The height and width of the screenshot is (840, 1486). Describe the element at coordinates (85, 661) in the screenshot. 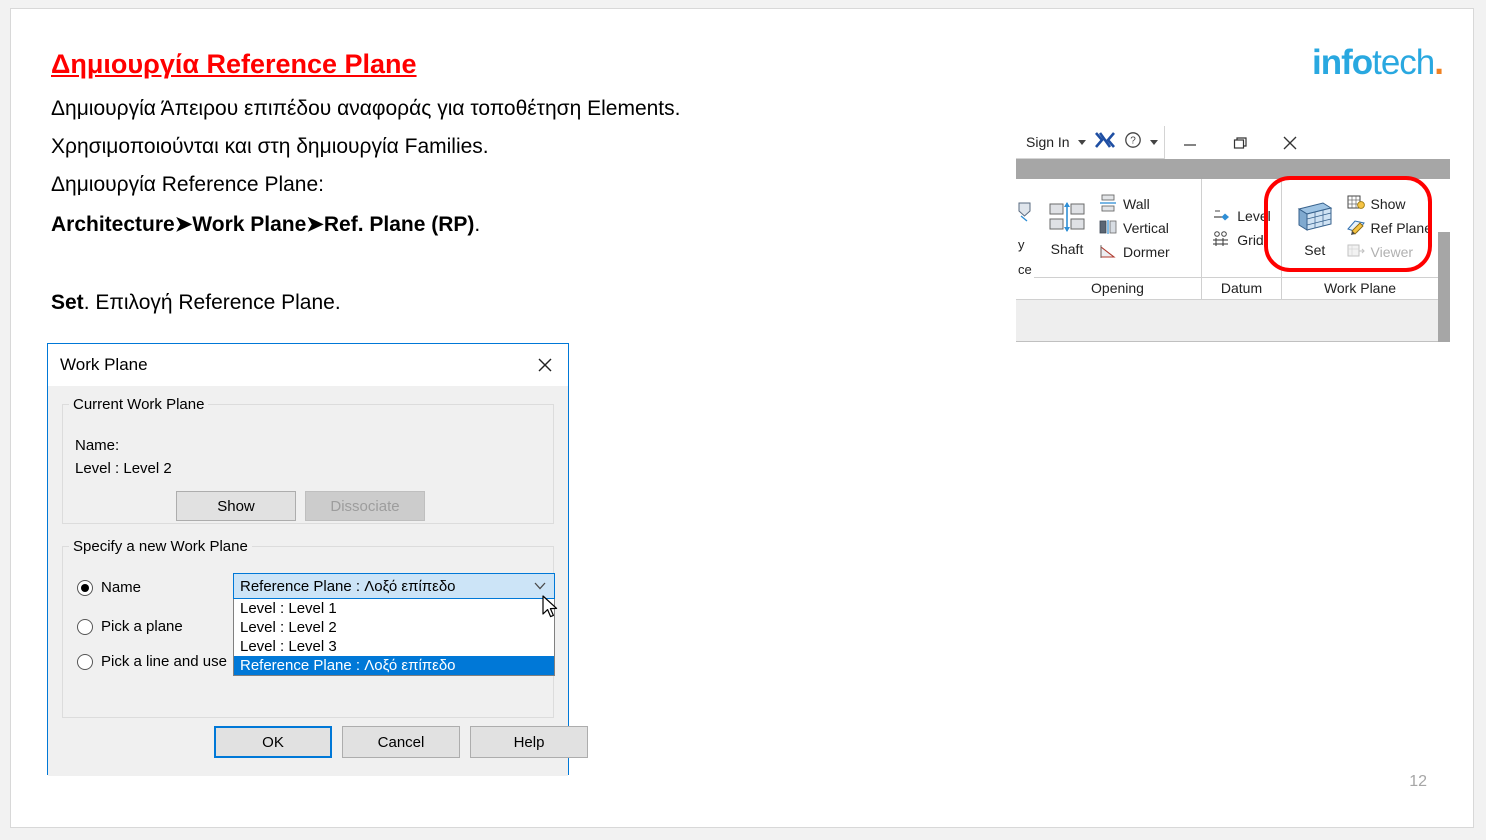

I see `radio-button-pick-line-icon` at that location.